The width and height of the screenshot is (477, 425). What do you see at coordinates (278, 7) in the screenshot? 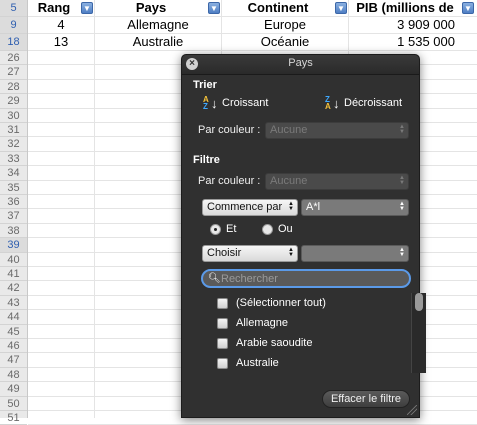
I see `header-label: Continent` at bounding box center [278, 7].